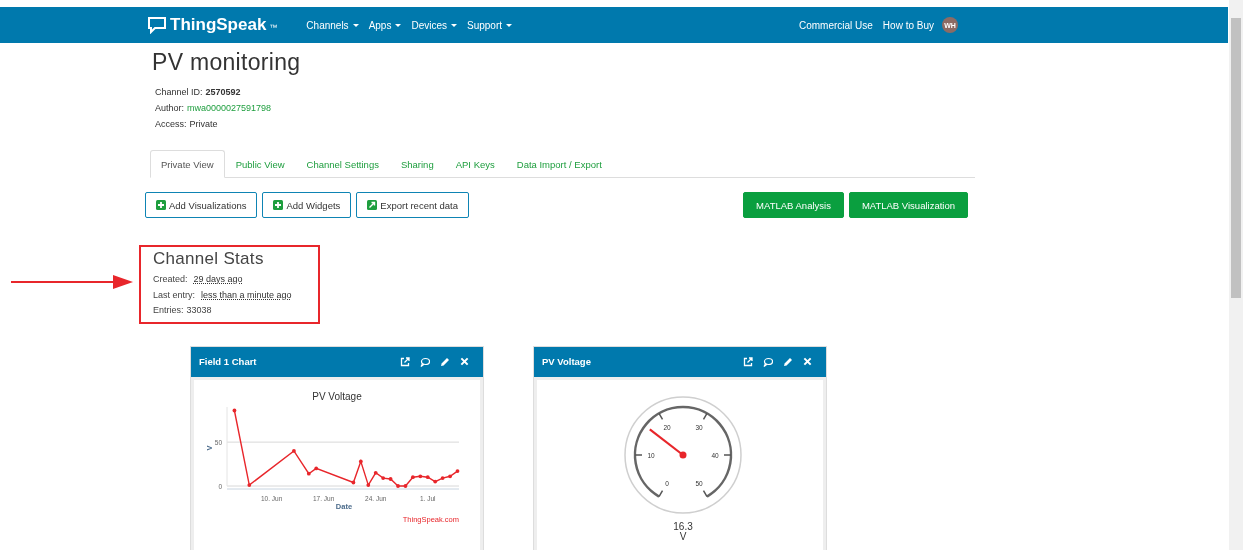 Image resolution: width=1243 pixels, height=550 pixels. I want to click on logo: ThingSpeak, so click(218, 25).